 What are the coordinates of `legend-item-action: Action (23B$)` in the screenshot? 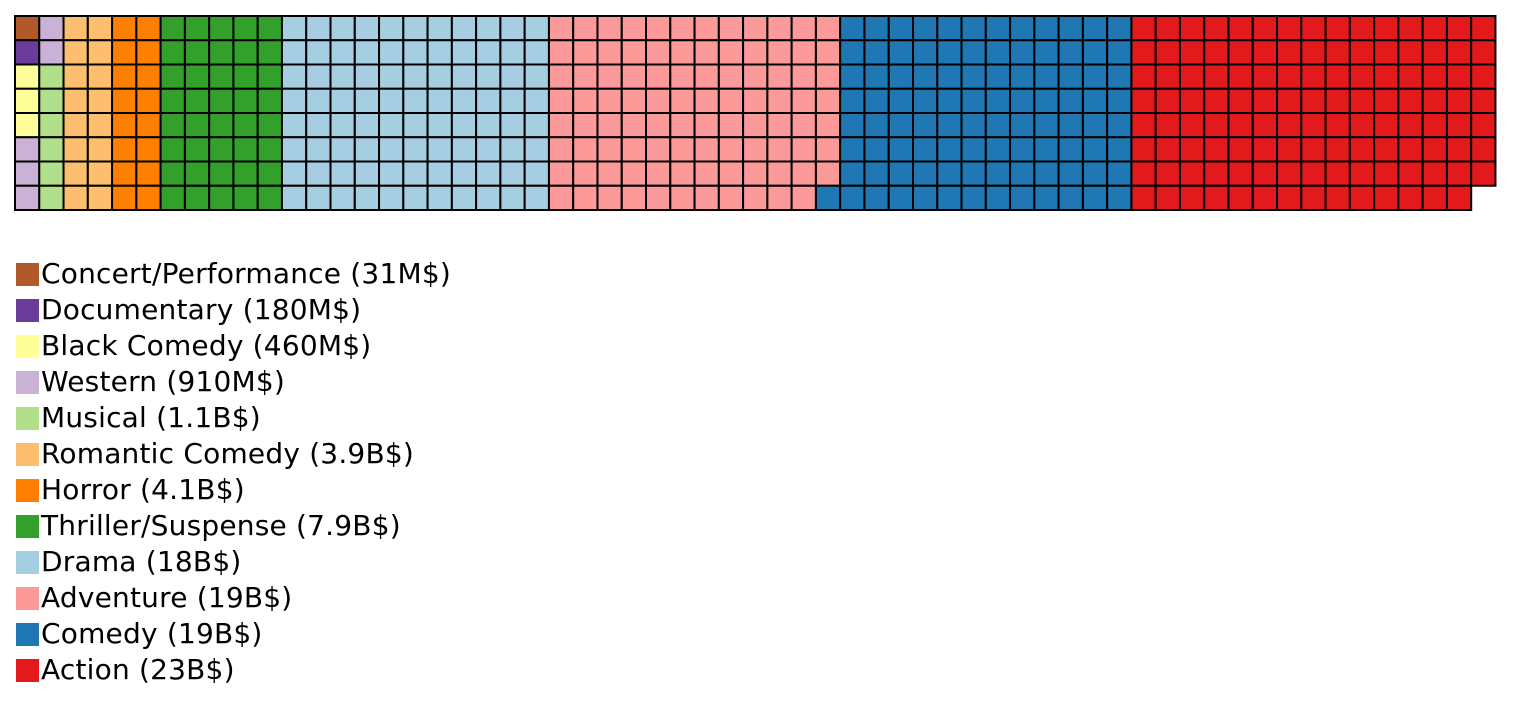 It's located at (233, 670).